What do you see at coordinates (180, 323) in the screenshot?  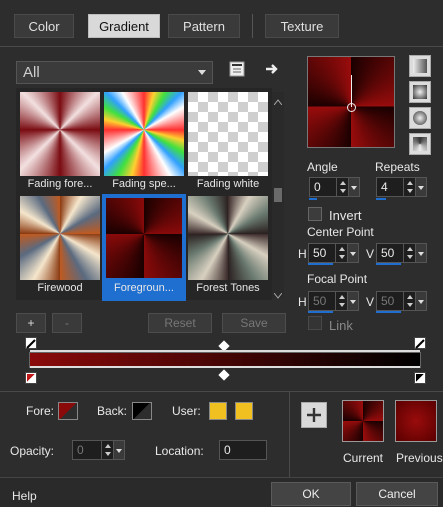 I see `reset-button: Reset` at bounding box center [180, 323].